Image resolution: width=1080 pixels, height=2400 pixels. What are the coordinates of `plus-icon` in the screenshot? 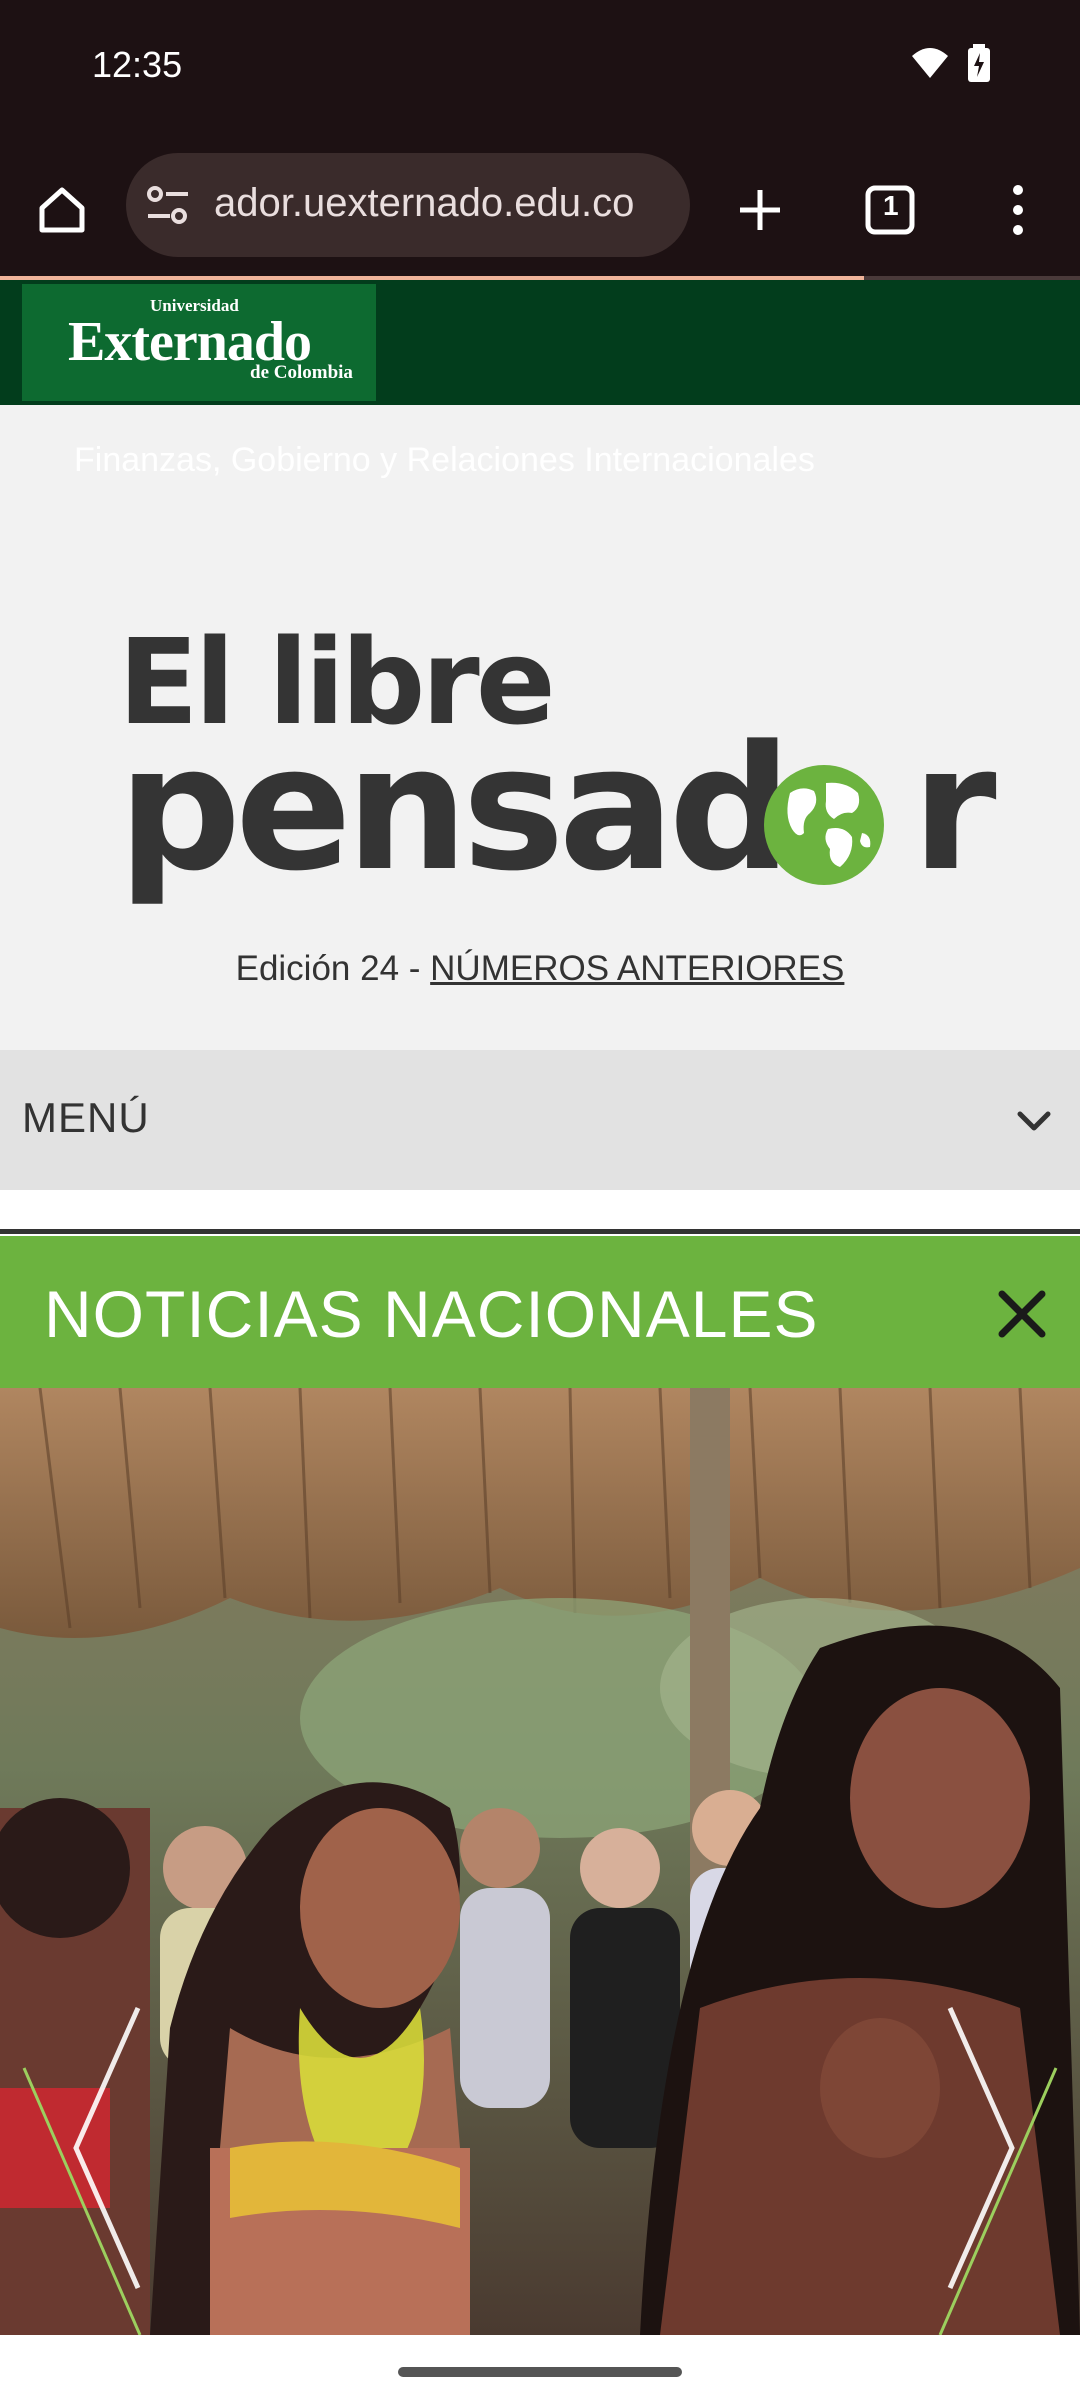 It's located at (760, 210).